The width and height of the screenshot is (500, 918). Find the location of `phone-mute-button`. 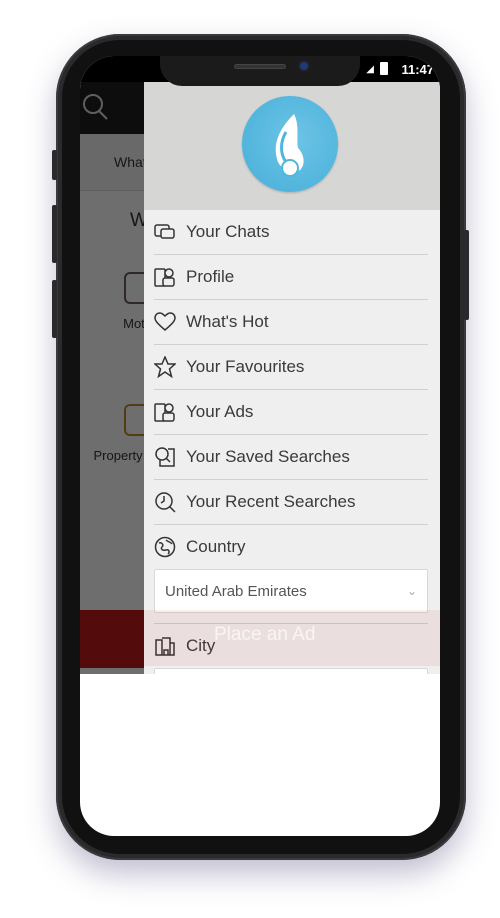

phone-mute-button is located at coordinates (54, 165).